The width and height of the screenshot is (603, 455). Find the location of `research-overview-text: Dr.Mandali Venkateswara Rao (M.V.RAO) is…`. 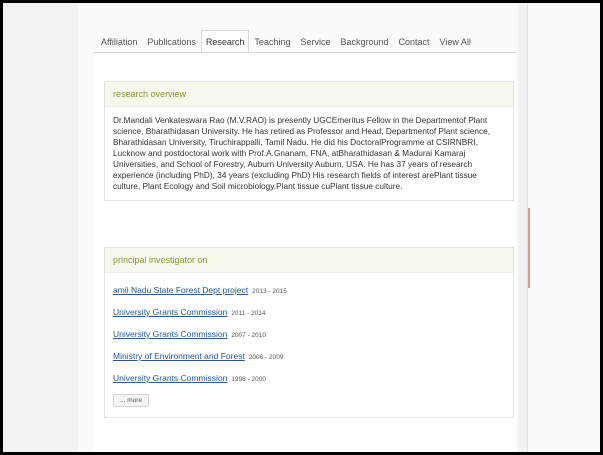

research-overview-text: Dr.Mandali Venkateswara Rao (M.V.RAO) is… is located at coordinates (302, 153).